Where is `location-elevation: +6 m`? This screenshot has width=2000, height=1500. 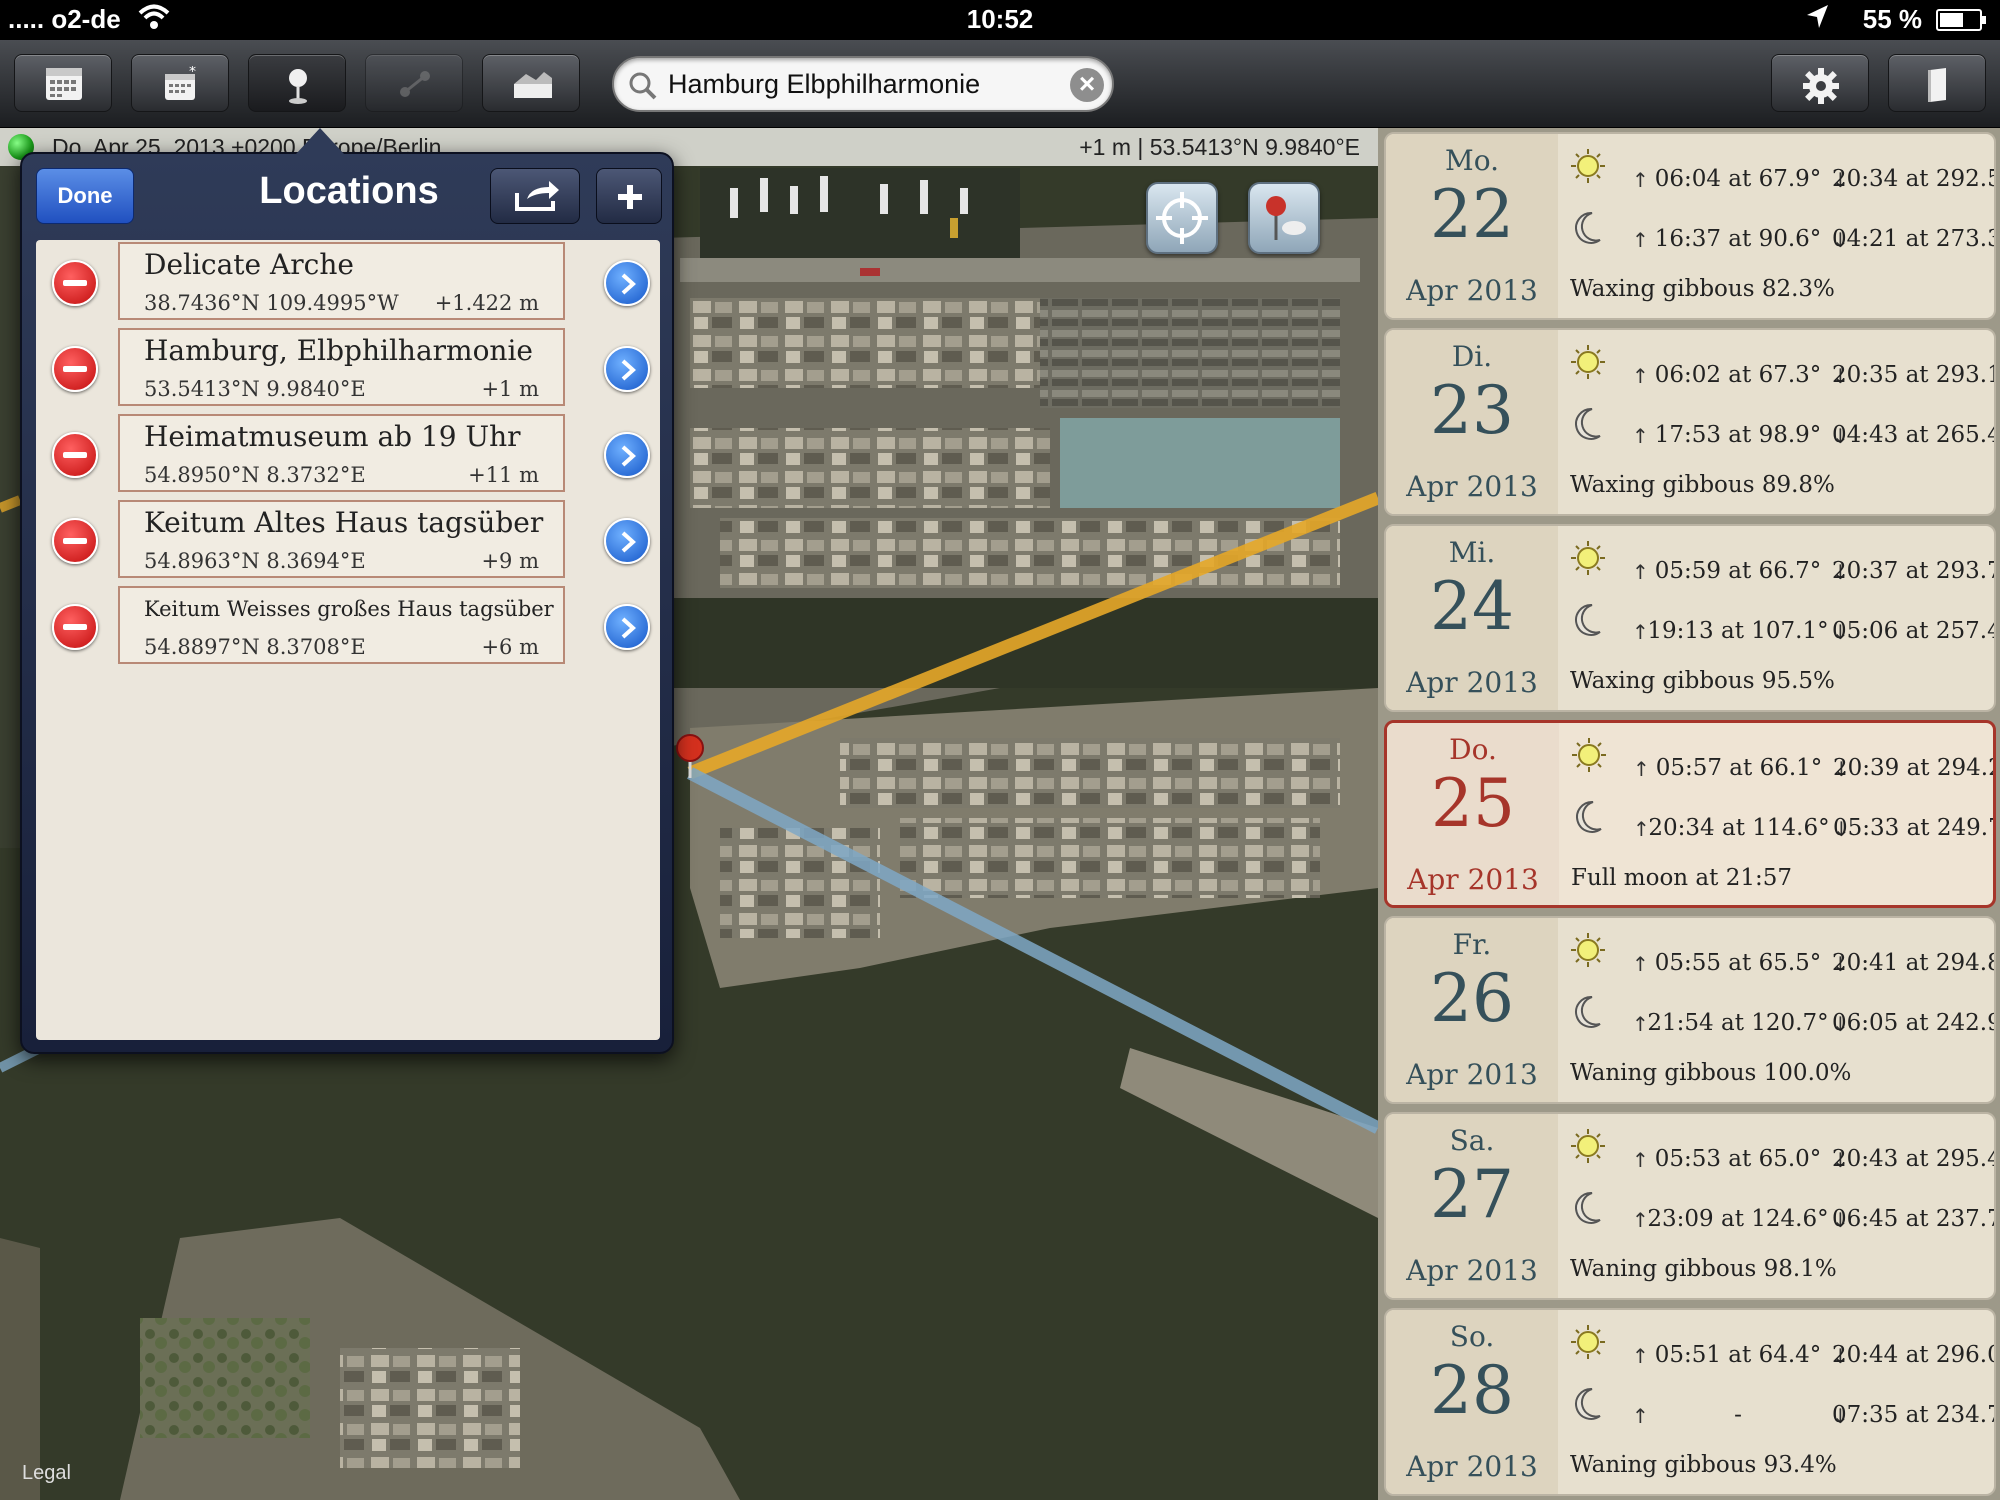 location-elevation: +6 m is located at coordinates (510, 647).